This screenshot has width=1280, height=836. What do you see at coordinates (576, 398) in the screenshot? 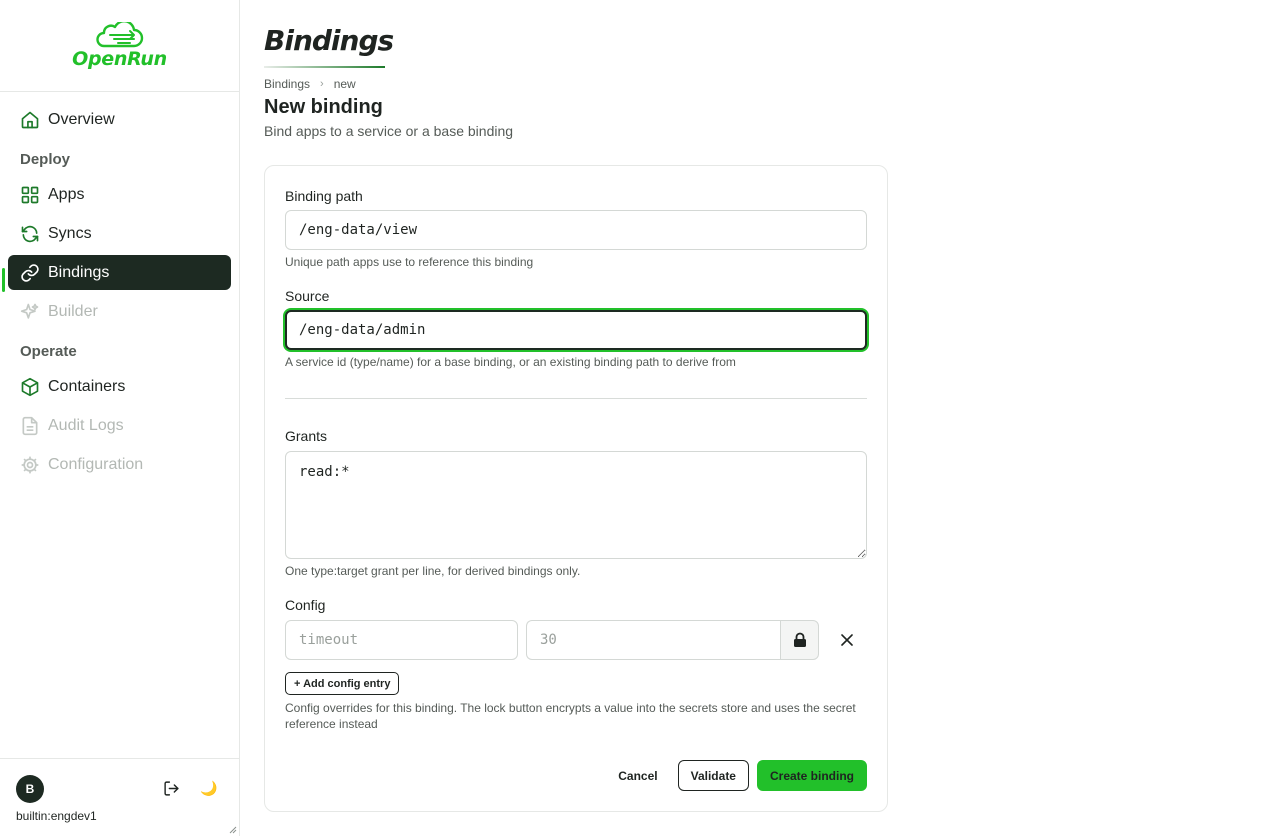
I see `form-divider` at bounding box center [576, 398].